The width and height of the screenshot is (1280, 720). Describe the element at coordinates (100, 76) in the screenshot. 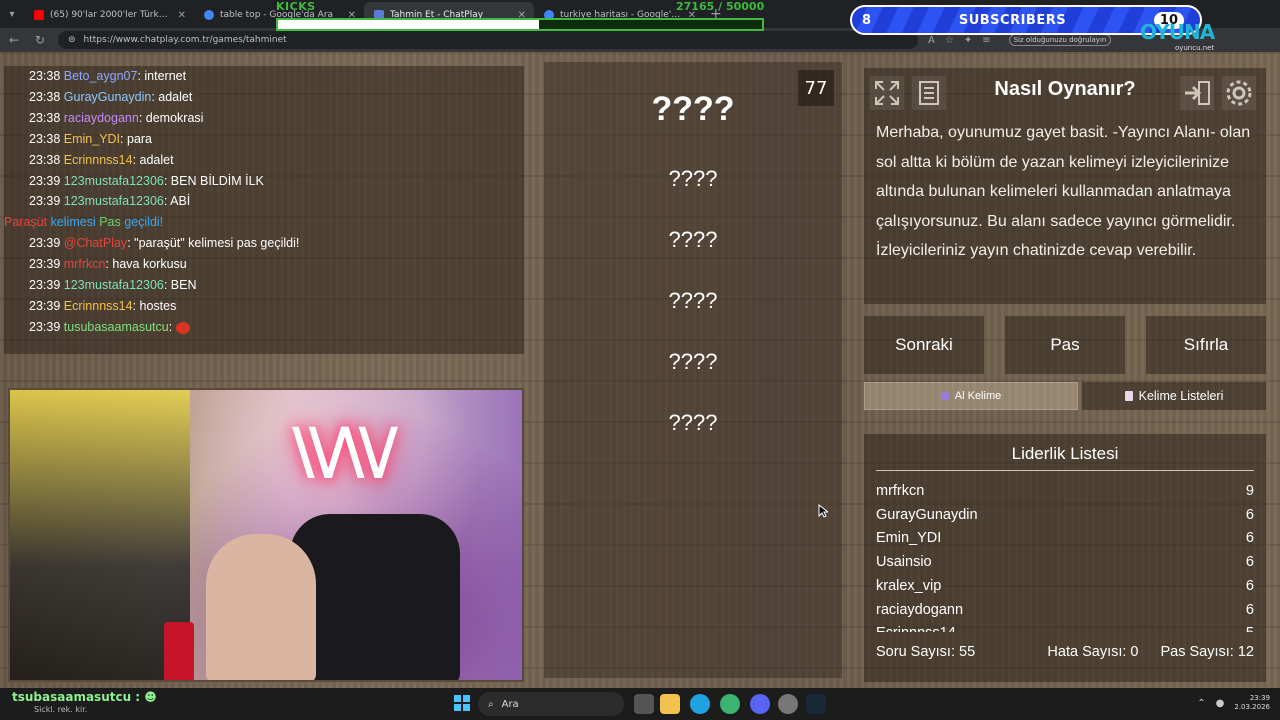

I see `chat-user: Beto_aygn07` at that location.